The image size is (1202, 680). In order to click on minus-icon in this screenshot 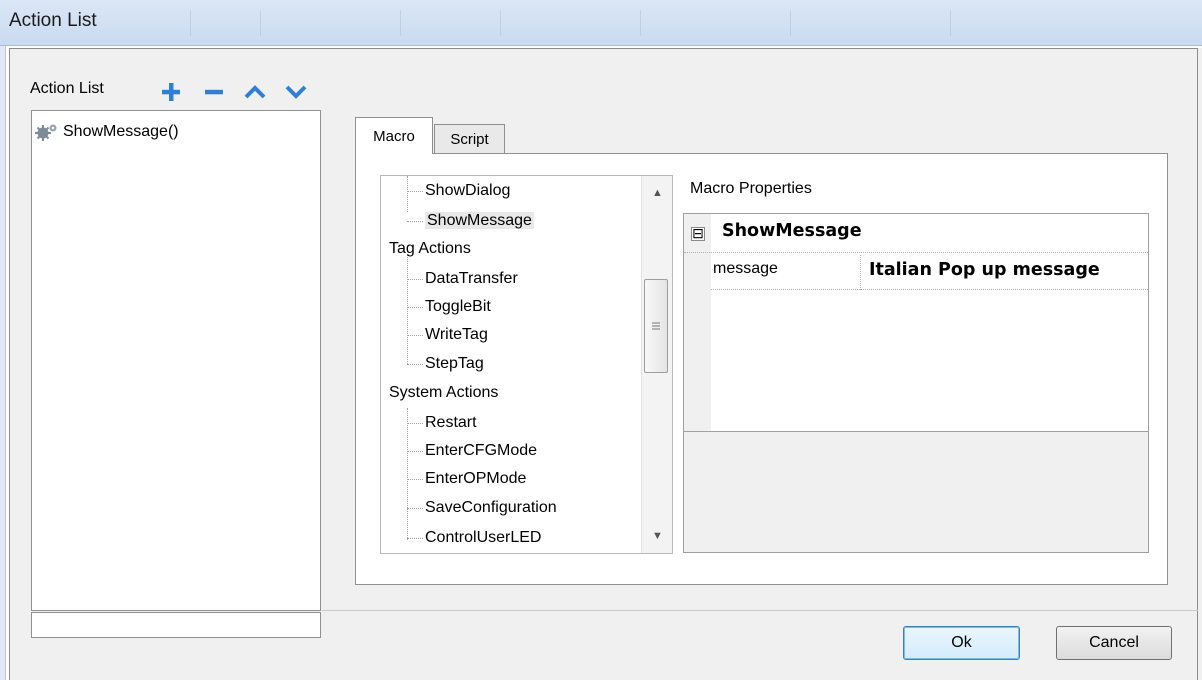, I will do `click(214, 92)`.